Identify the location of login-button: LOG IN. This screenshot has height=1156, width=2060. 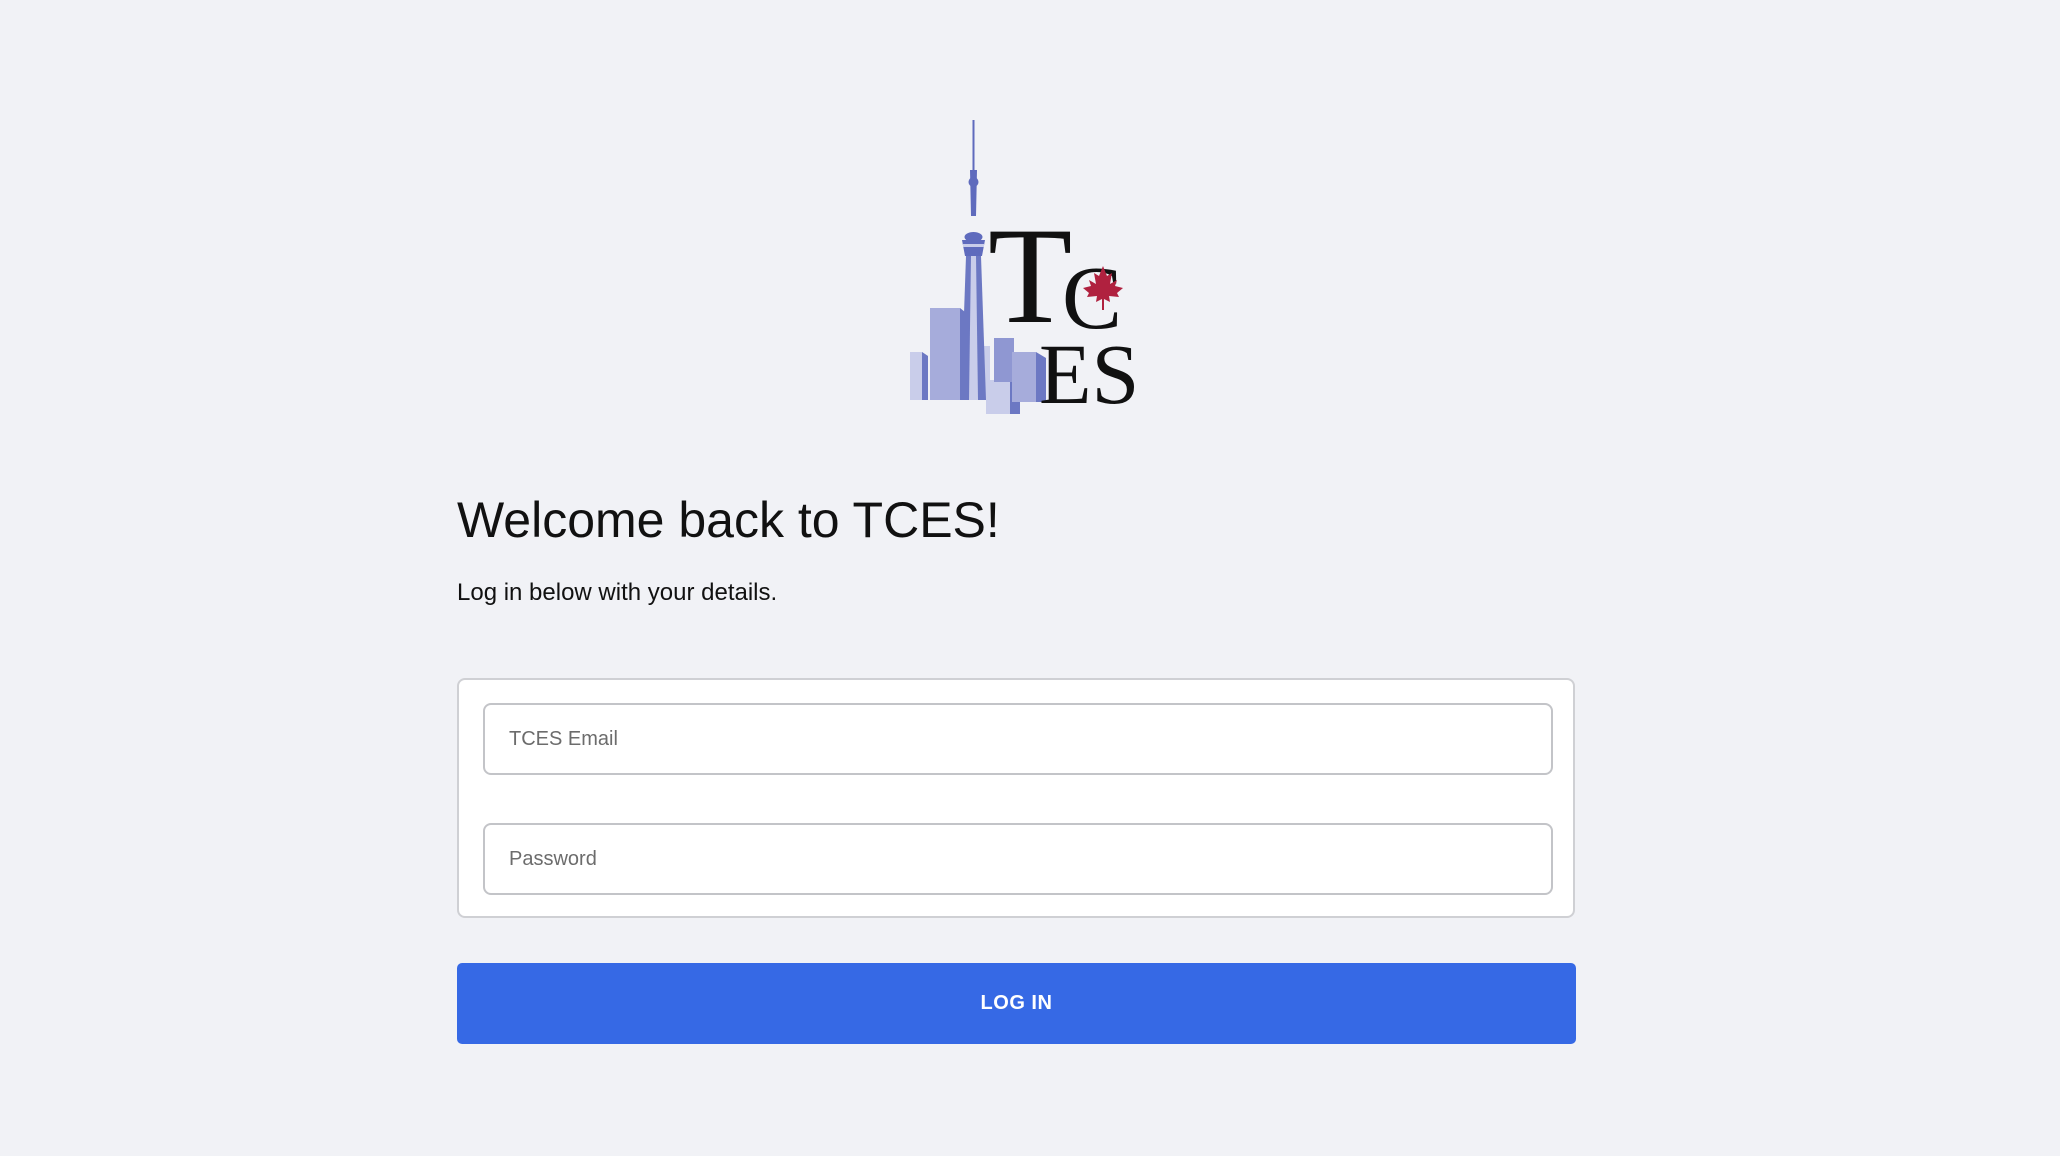
(1016, 1003).